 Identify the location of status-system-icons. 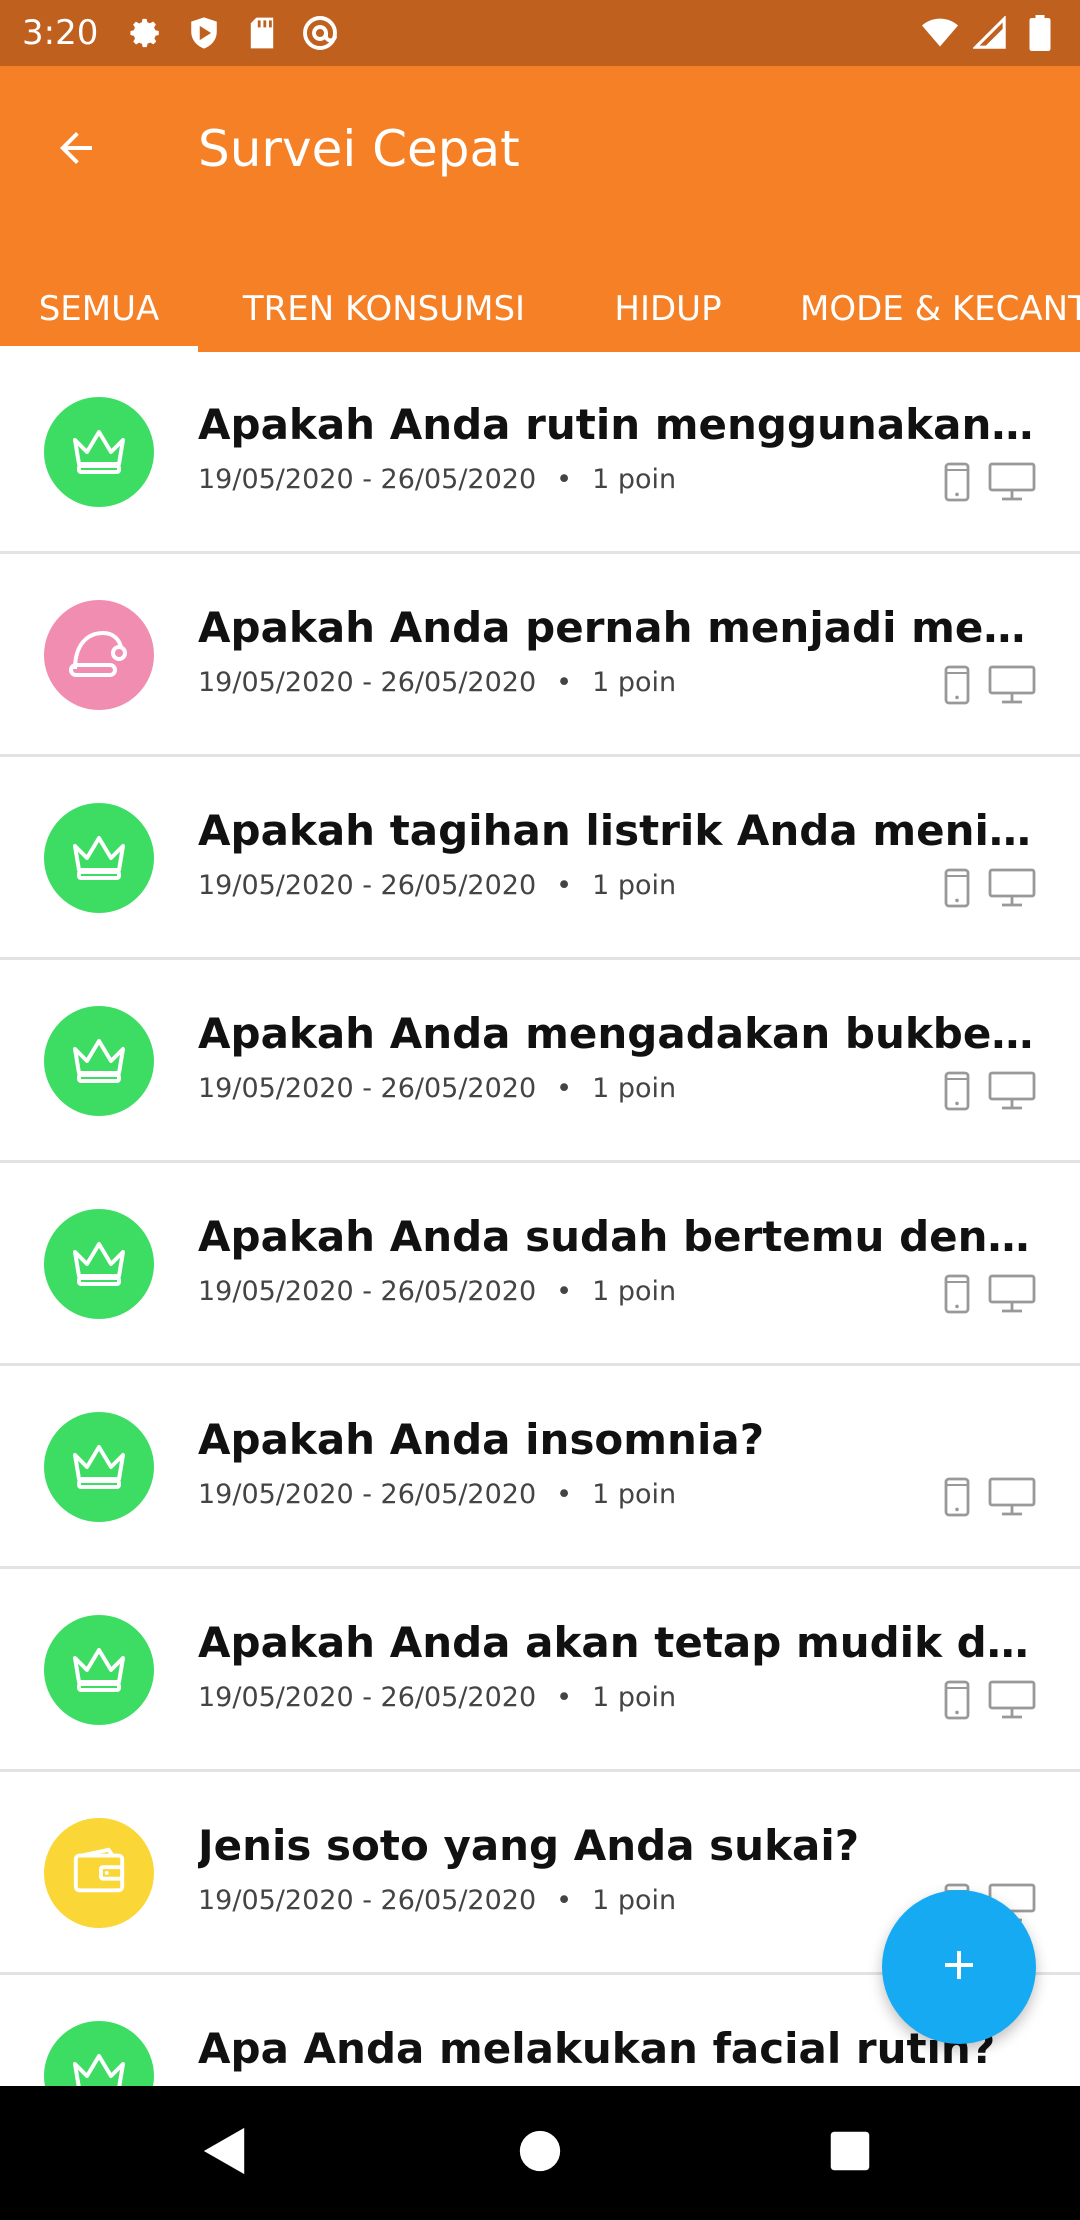
(990, 33).